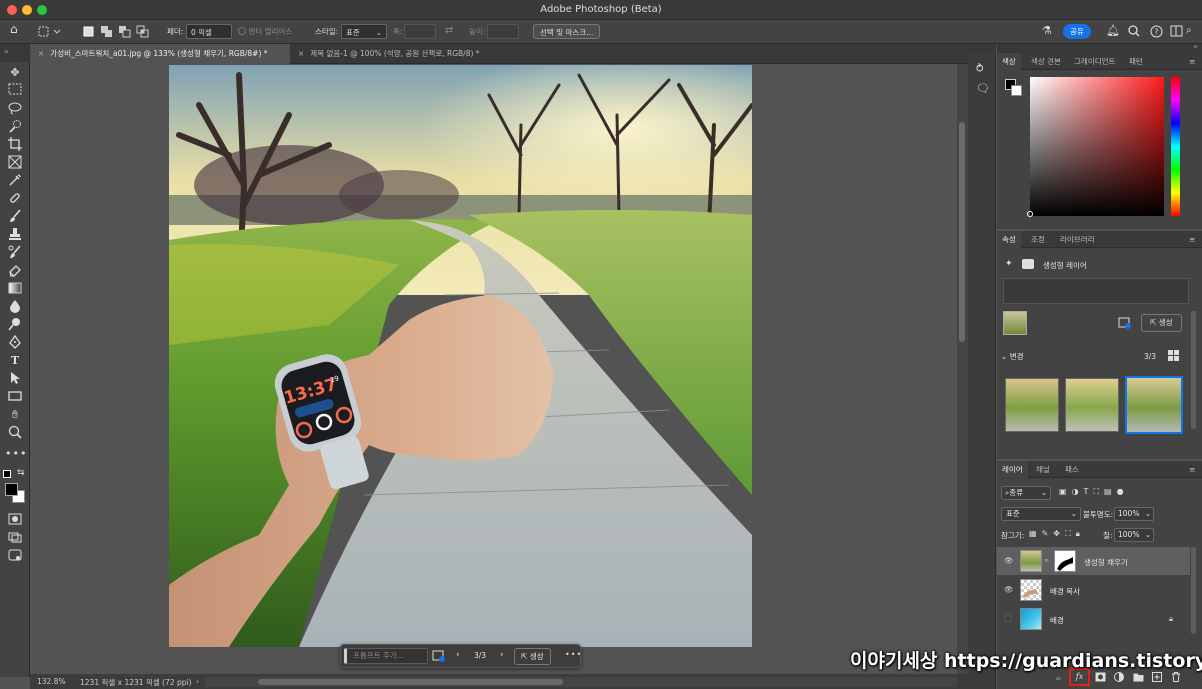 The height and width of the screenshot is (689, 1202). Describe the element at coordinates (15, 342) in the screenshot. I see `pen-tool-icon` at that location.